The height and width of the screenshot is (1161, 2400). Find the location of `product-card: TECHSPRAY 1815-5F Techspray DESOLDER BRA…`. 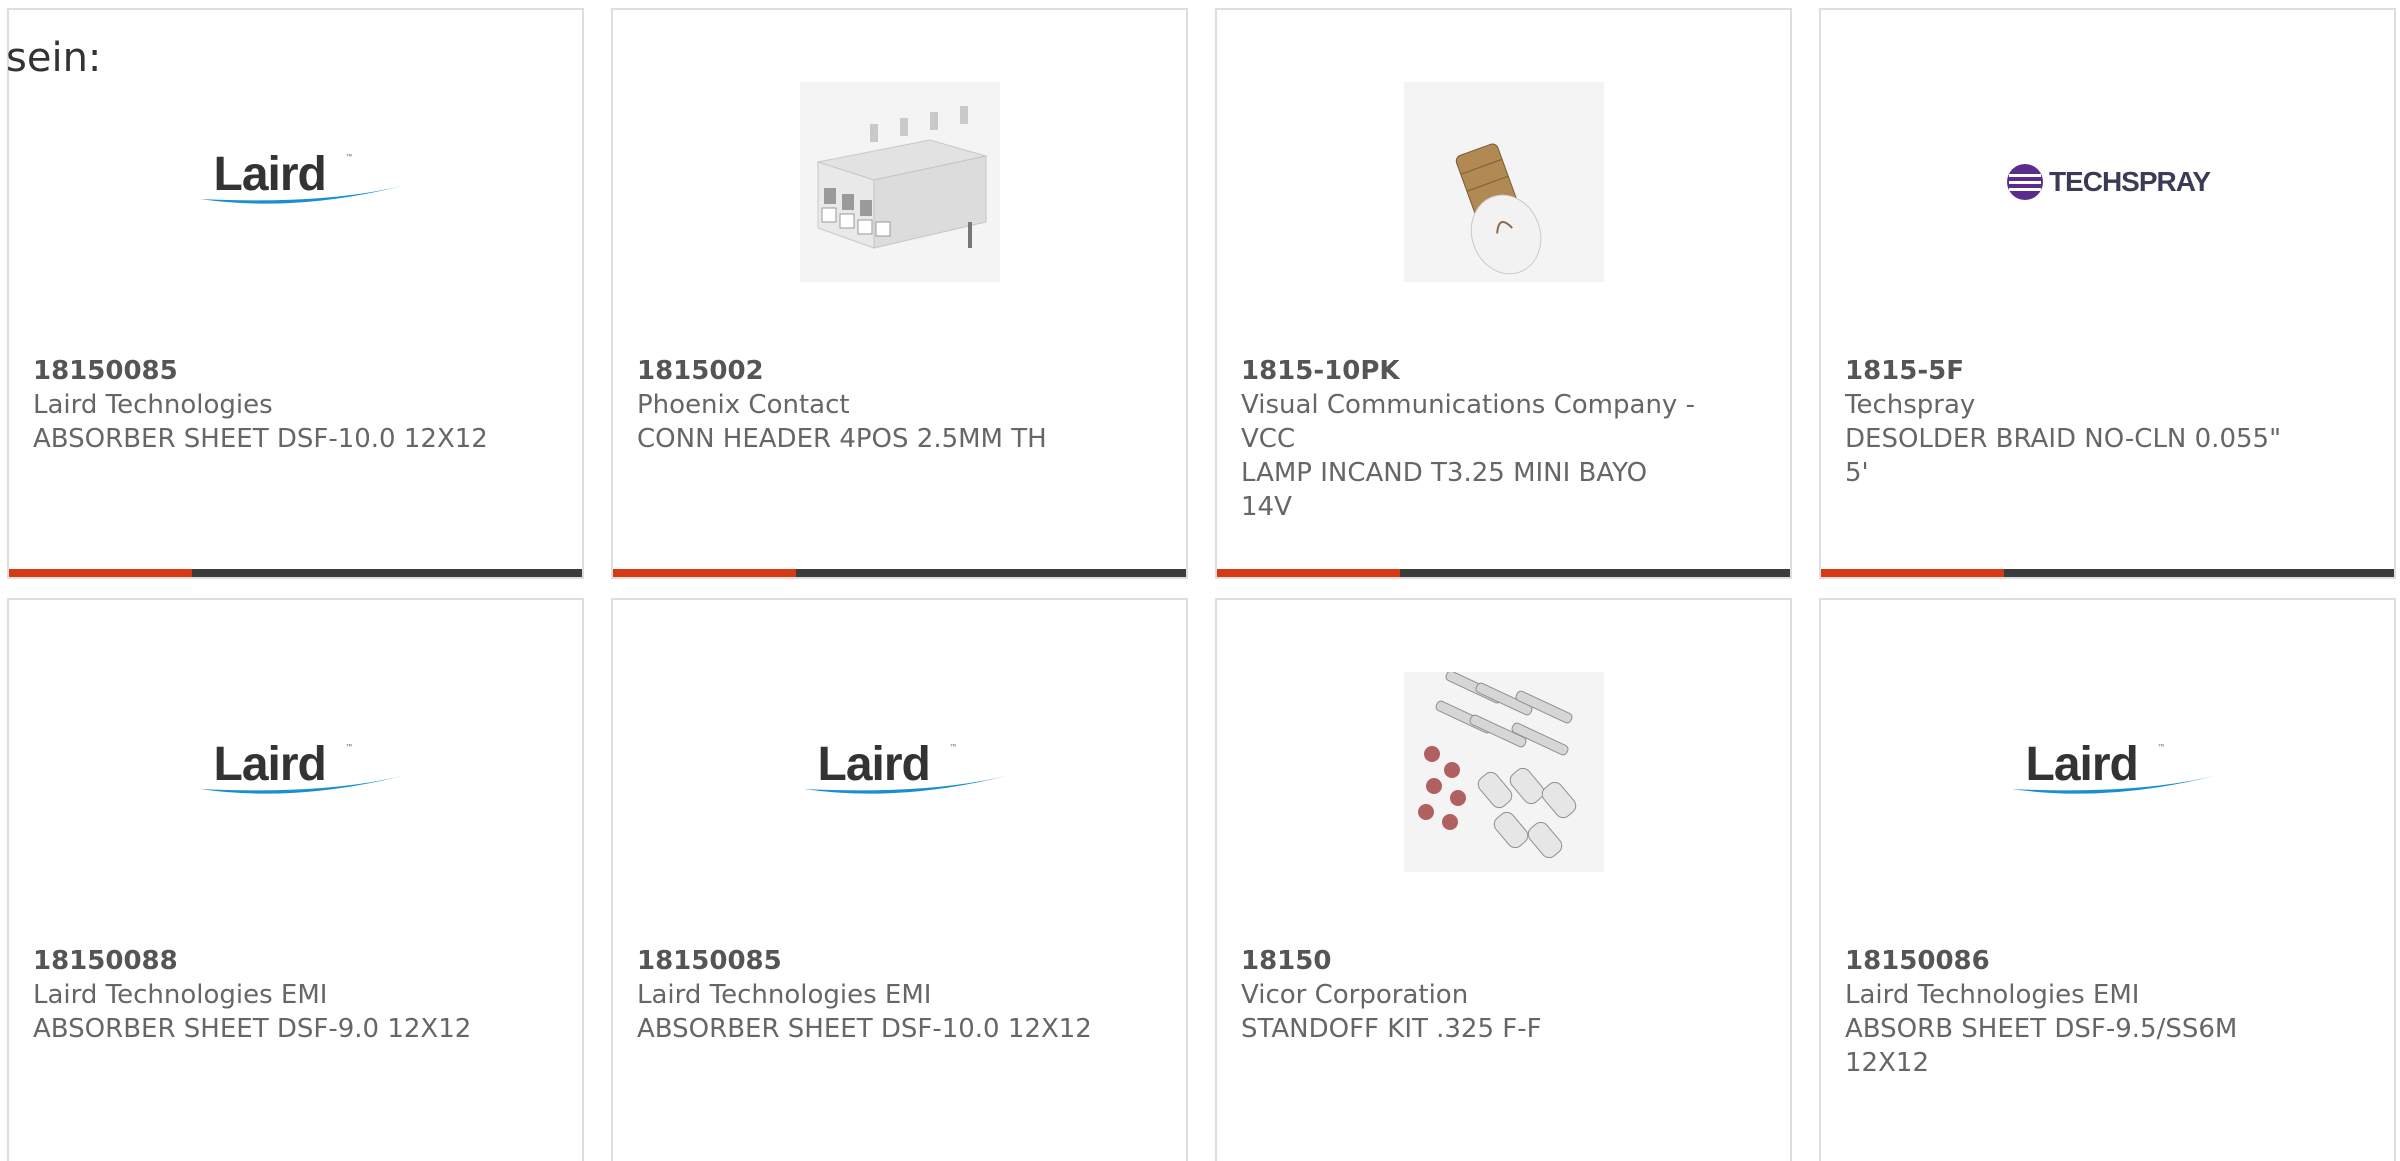

product-card: TECHSPRAY 1815-5F Techspray DESOLDER BRA… is located at coordinates (2107, 293).